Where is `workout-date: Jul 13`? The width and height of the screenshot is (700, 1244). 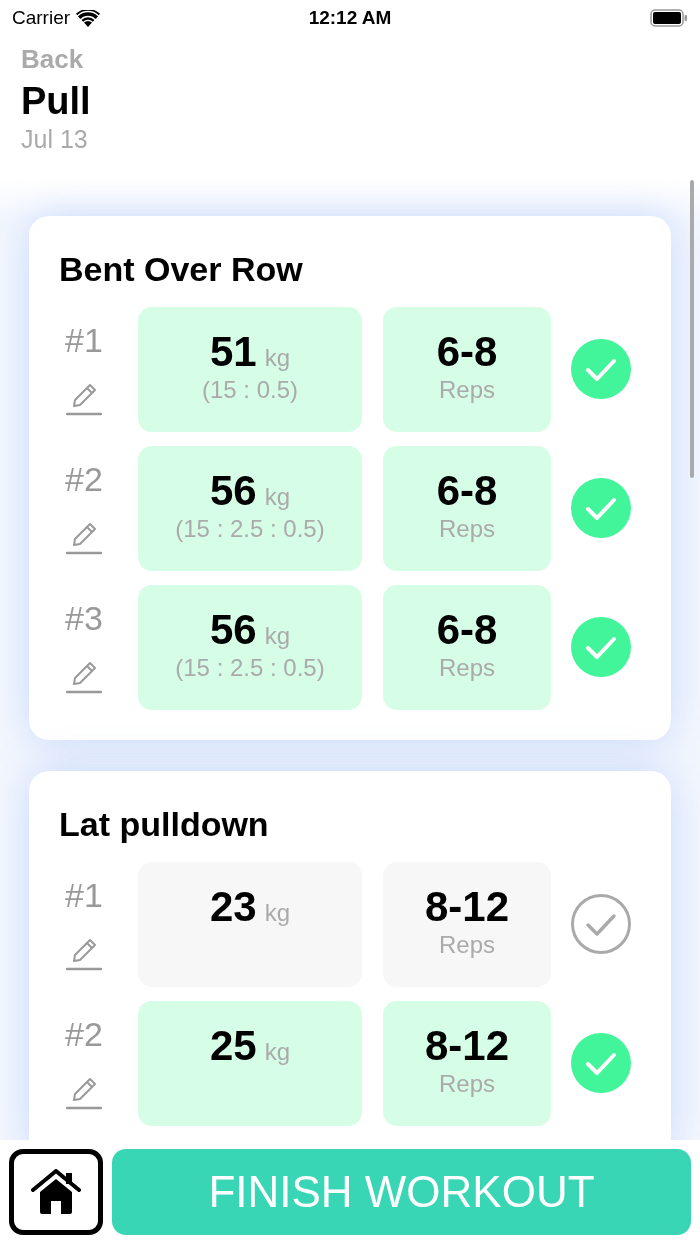 workout-date: Jul 13 is located at coordinates (54, 139).